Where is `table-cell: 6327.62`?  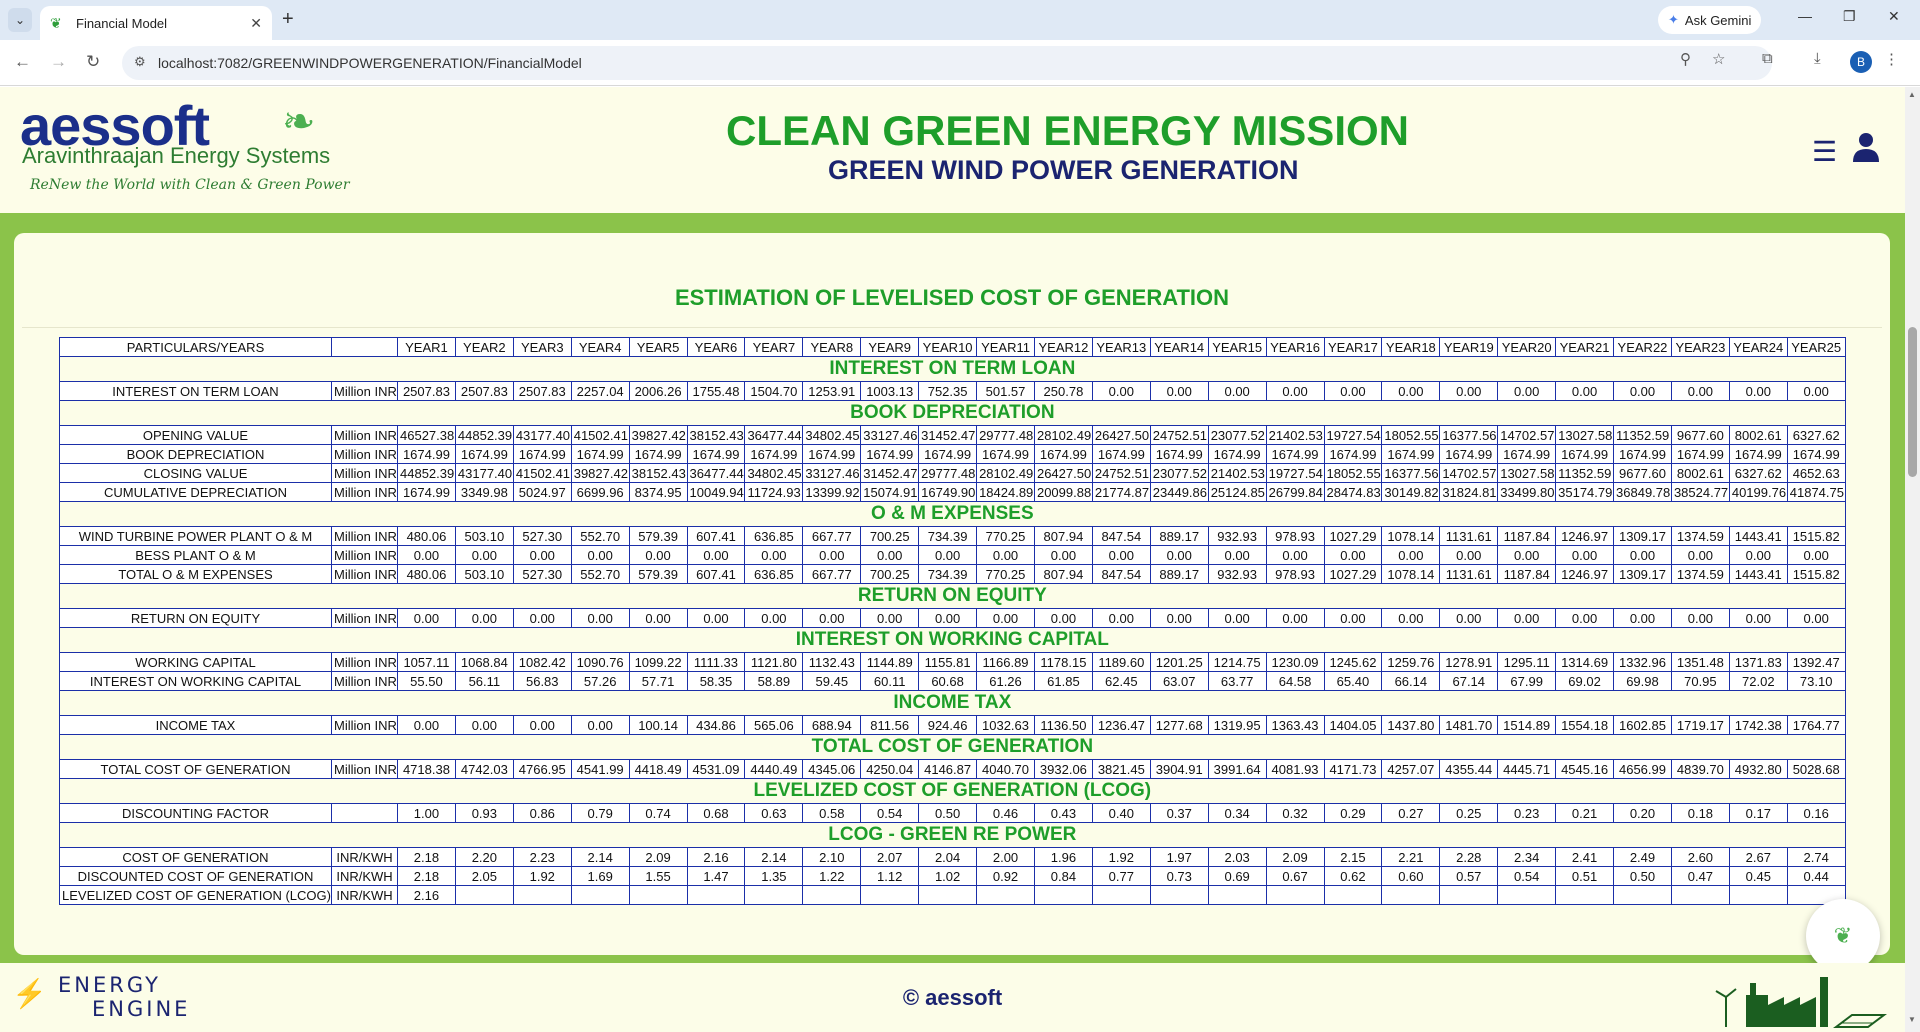 table-cell: 6327.62 is located at coordinates (1758, 473).